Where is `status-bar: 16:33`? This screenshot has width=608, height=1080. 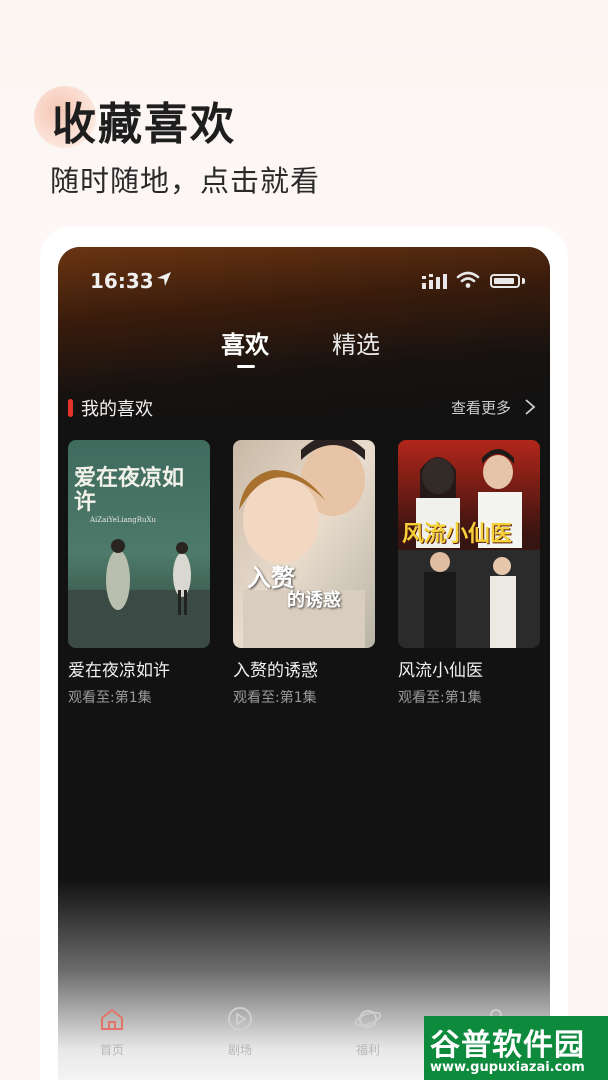 status-bar: 16:33 is located at coordinates (304, 282).